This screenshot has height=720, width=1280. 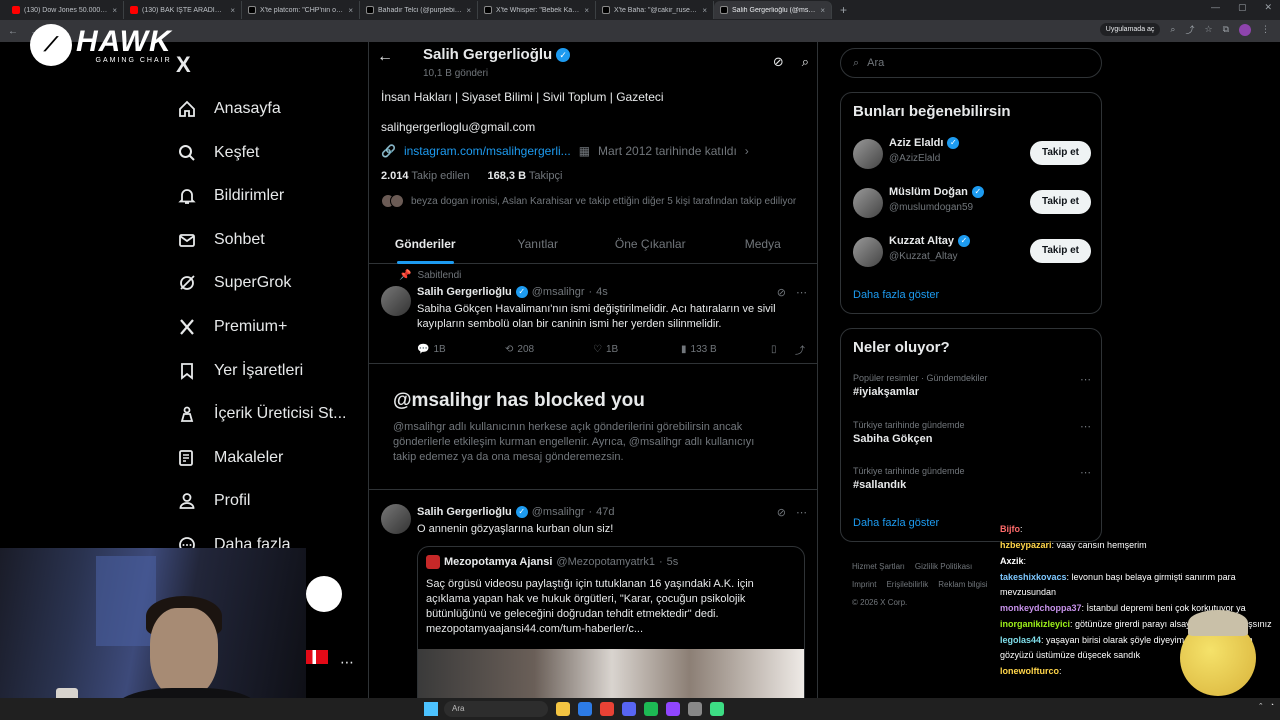 What do you see at coordinates (549, 349) in the screenshot?
I see `repost-button: ⟲ 208` at bounding box center [549, 349].